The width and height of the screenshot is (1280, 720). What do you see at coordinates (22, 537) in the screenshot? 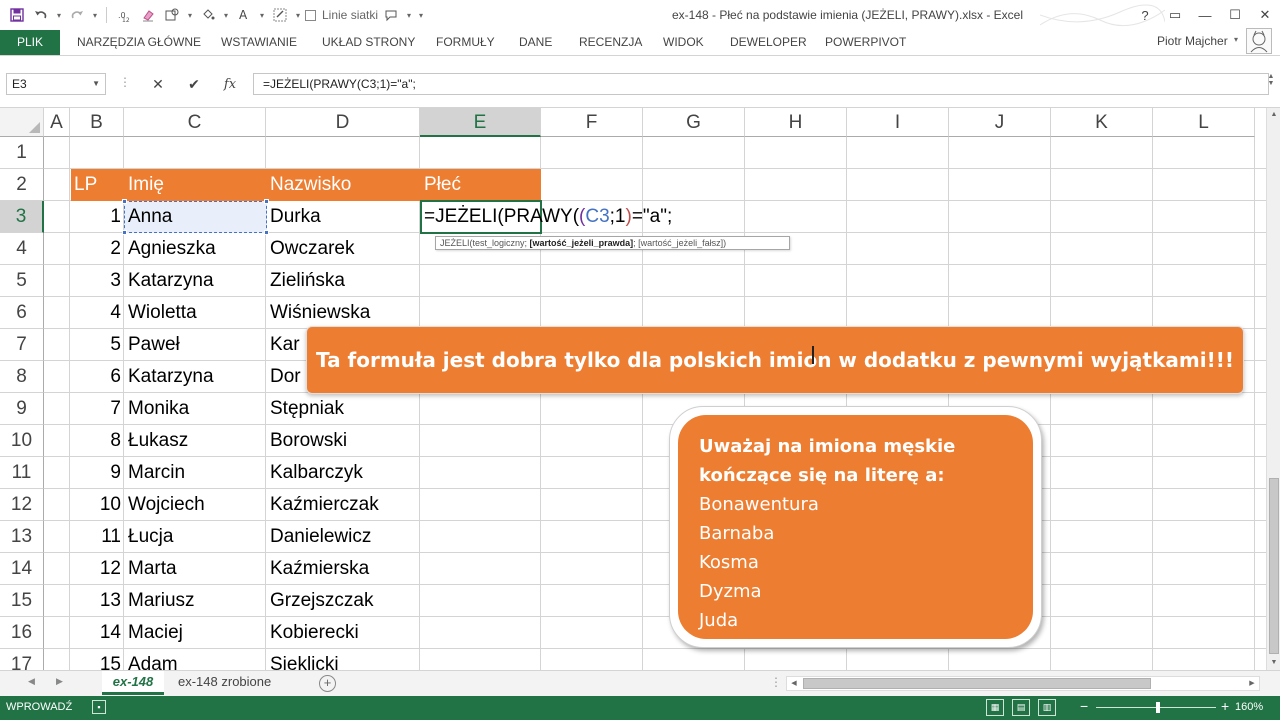
I see `row-header-13: 13` at bounding box center [22, 537].